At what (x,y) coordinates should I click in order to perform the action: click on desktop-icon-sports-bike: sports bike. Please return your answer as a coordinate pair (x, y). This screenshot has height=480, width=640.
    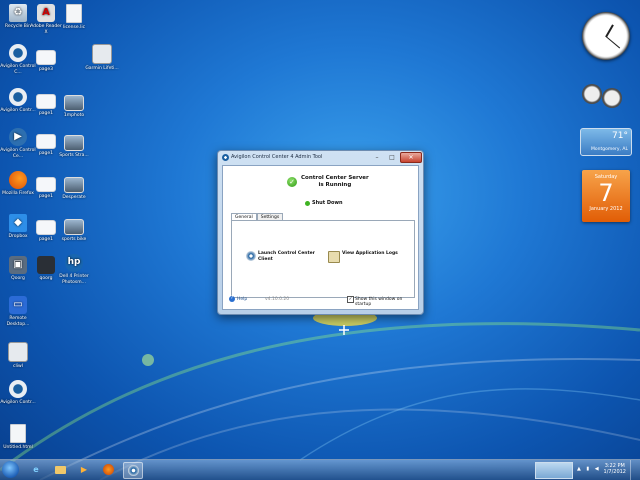
    Looking at the image, I should click on (74, 229).